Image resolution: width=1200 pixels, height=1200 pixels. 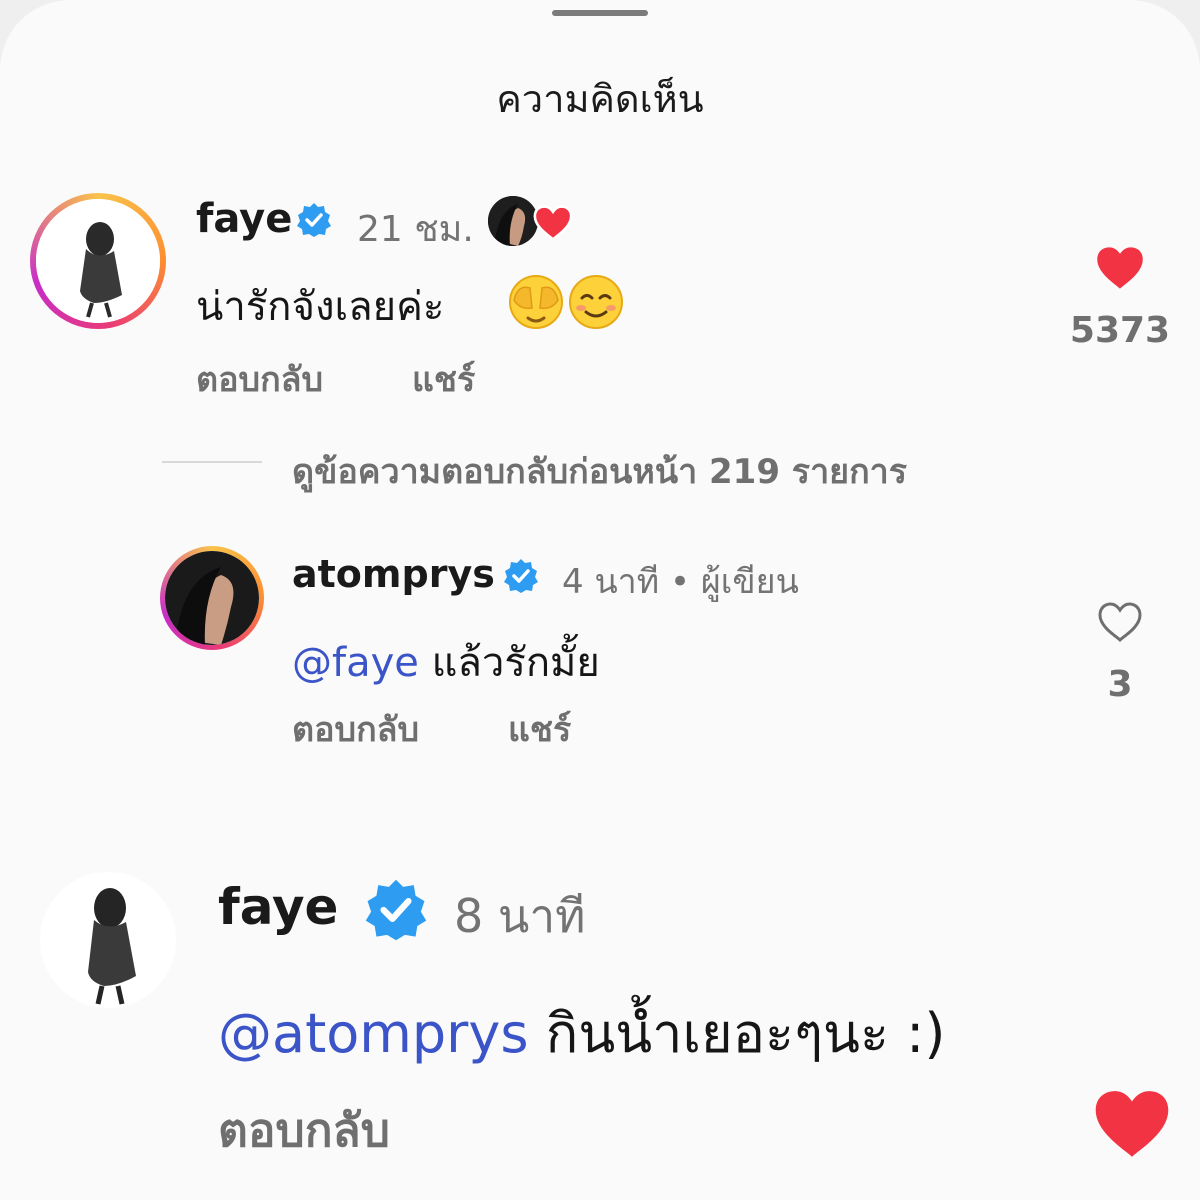 What do you see at coordinates (749, 582) in the screenshot?
I see `author-label: ผู้เขียน` at bounding box center [749, 582].